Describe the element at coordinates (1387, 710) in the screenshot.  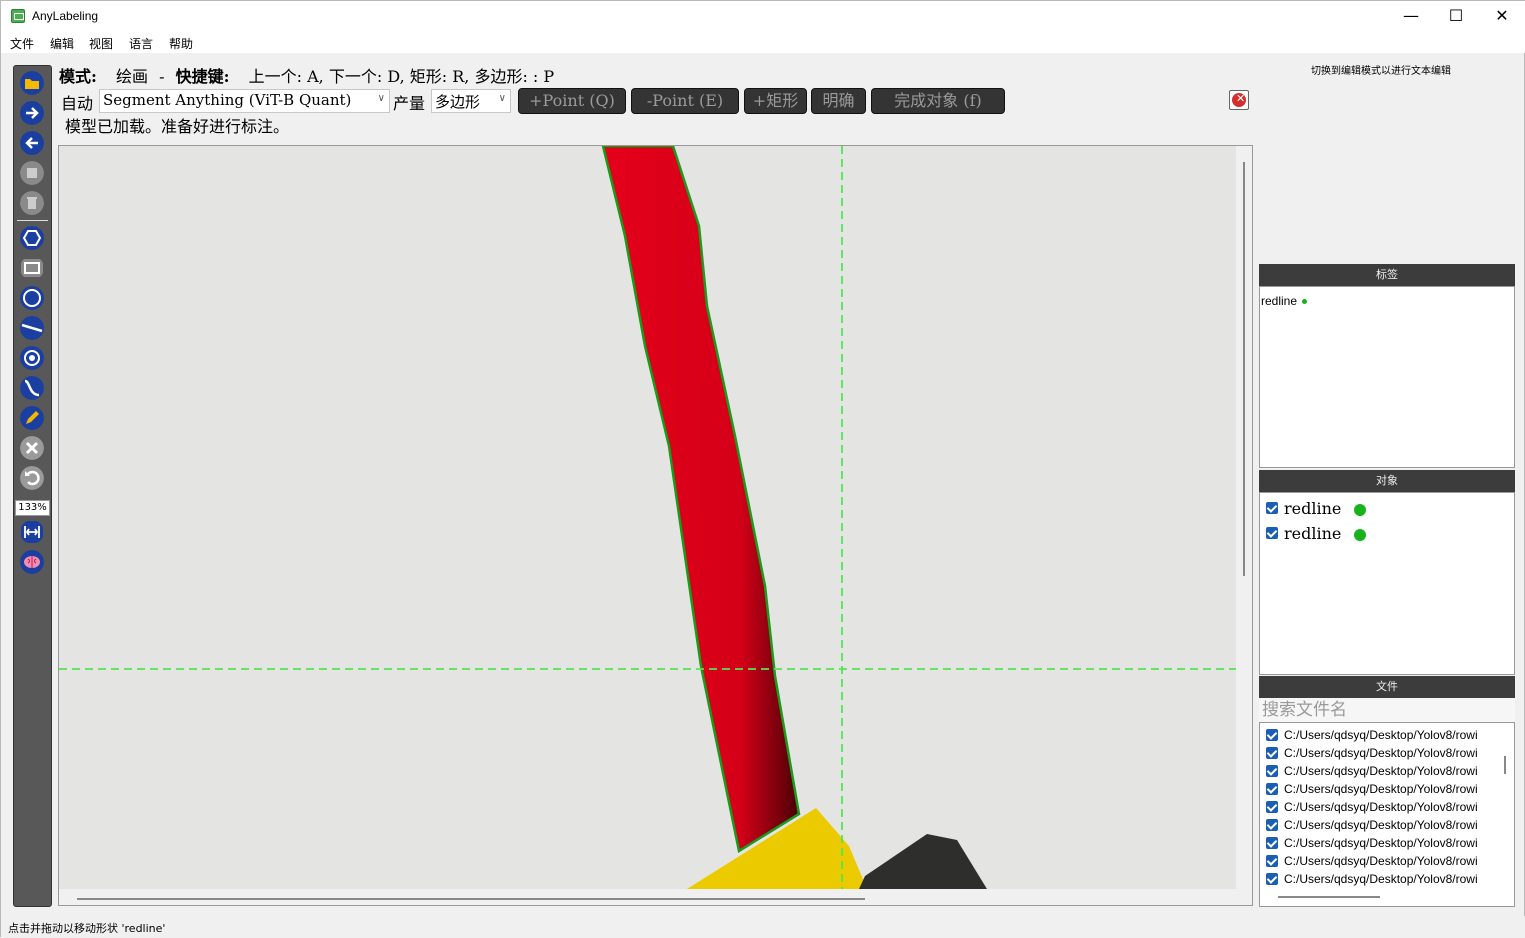
I see `file-search-input: 搜索文件名` at that location.